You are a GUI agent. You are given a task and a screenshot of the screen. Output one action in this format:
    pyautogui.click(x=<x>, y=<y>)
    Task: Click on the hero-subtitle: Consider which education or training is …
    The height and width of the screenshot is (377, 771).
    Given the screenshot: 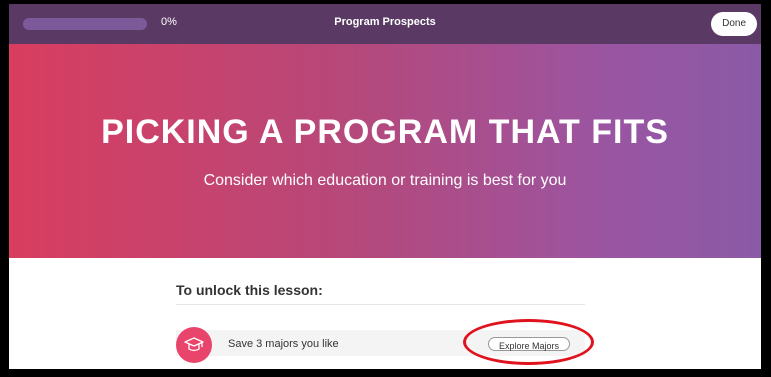 What is the action you would take?
    pyautogui.click(x=385, y=180)
    